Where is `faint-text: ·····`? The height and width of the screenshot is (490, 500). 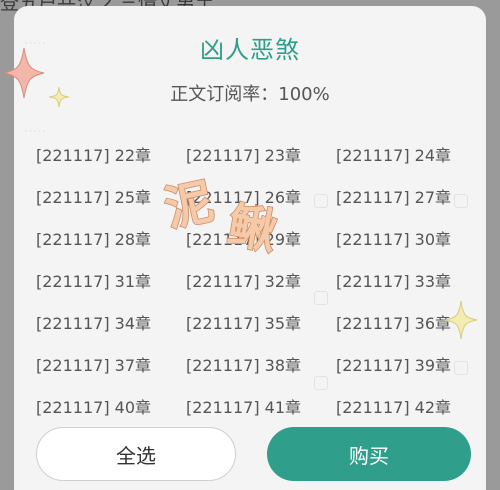
faint-text: ····· is located at coordinates (35, 132).